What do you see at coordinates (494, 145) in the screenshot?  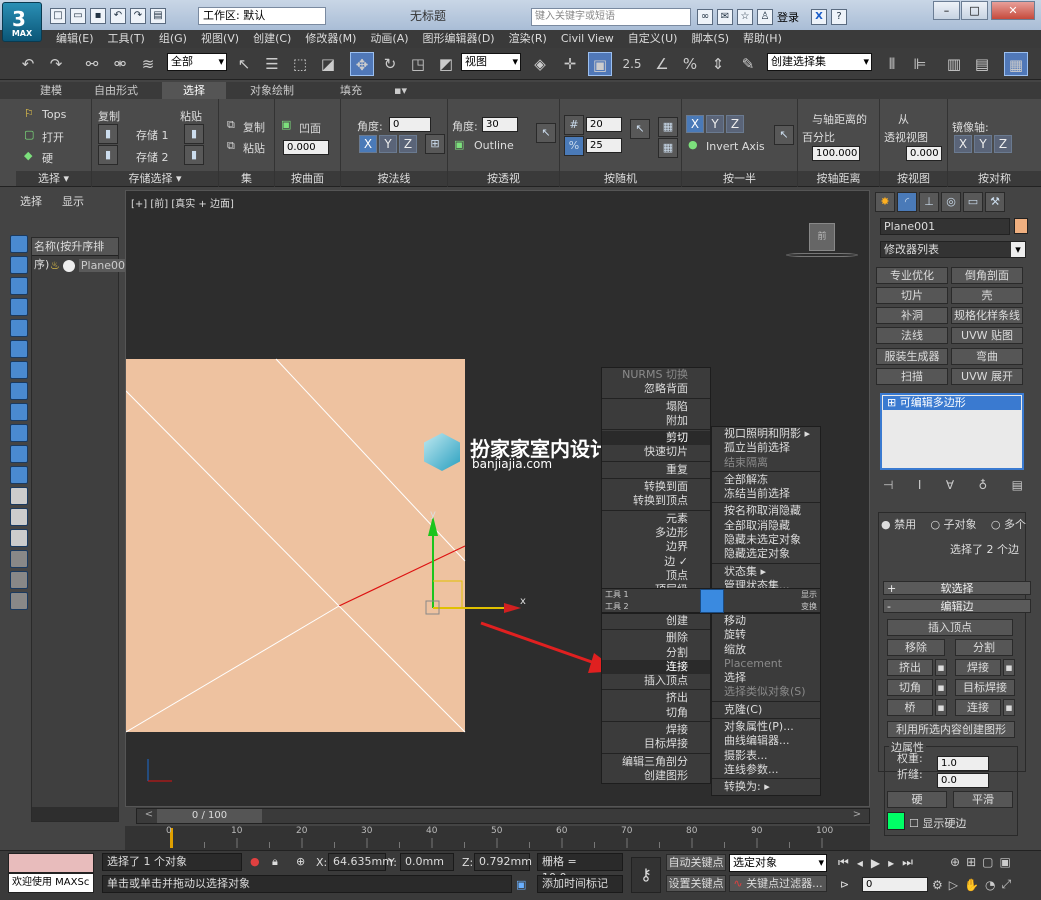 I see `outline-button: Outline` at bounding box center [494, 145].